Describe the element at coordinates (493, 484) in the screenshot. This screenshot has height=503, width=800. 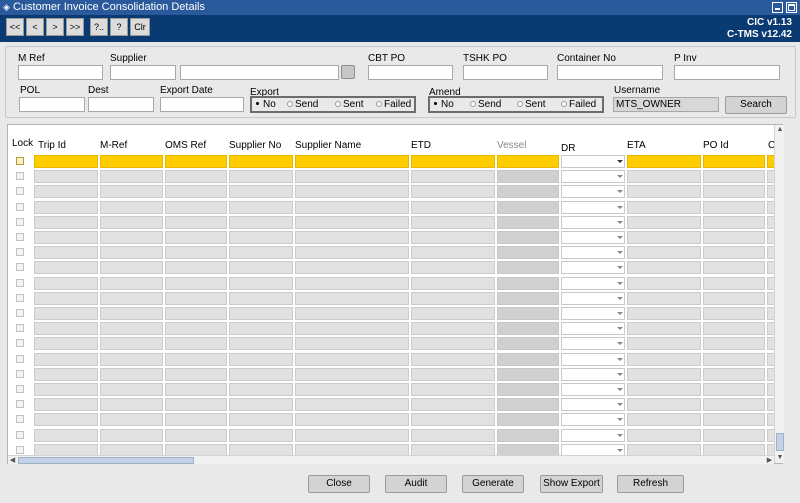
I see `generate-button: Generate` at that location.